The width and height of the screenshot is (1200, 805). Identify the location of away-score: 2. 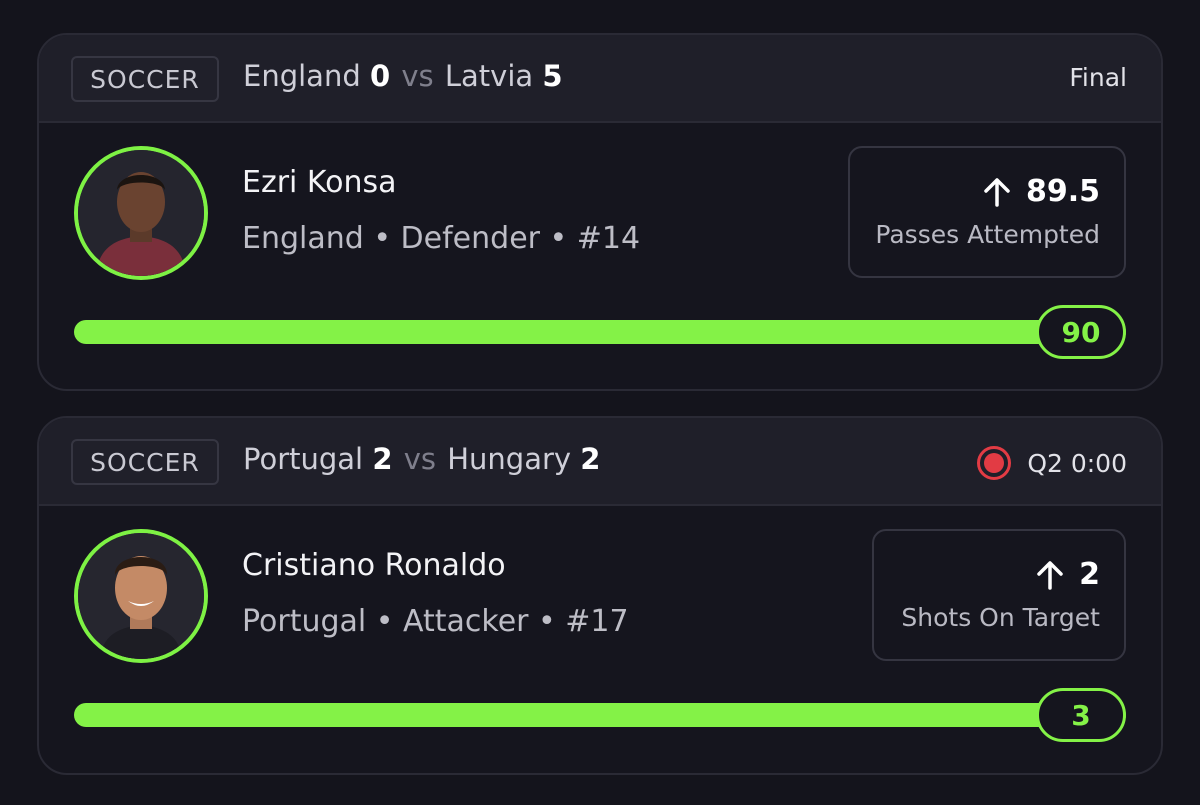
(590, 459).